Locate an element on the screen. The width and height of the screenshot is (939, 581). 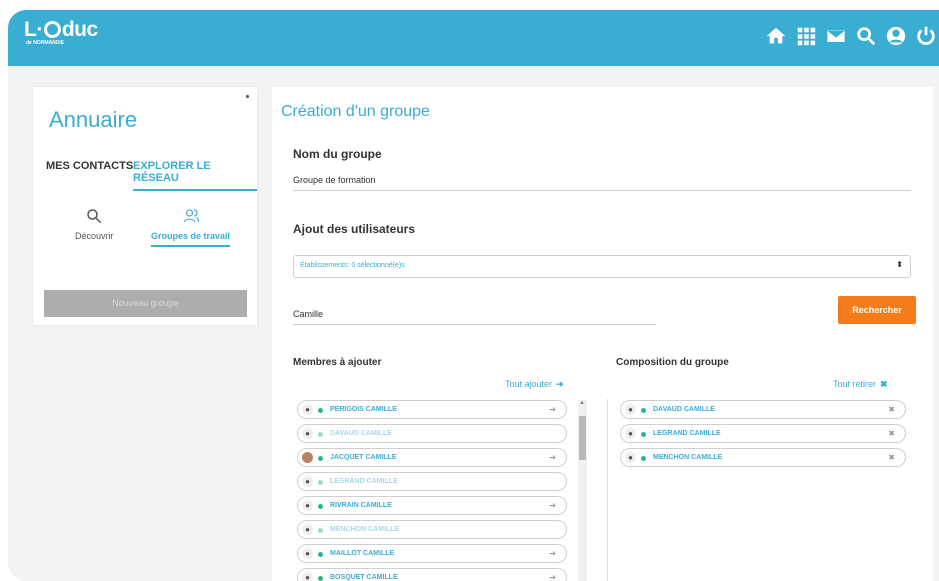
page-title: Annuaire is located at coordinates (93, 119).